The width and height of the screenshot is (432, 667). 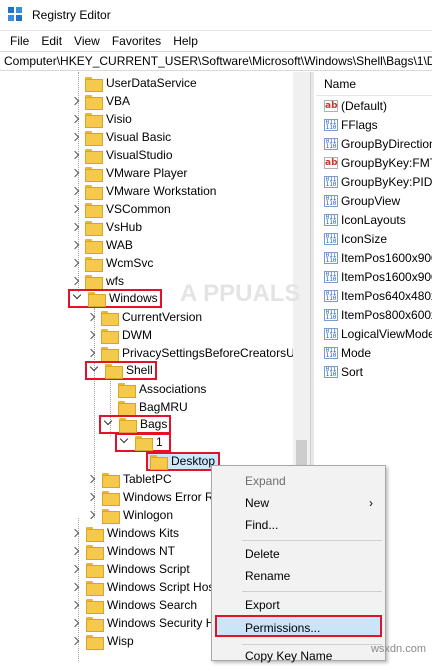 I want to click on binary-value-icon: 011 110, so click(x=331, y=295).